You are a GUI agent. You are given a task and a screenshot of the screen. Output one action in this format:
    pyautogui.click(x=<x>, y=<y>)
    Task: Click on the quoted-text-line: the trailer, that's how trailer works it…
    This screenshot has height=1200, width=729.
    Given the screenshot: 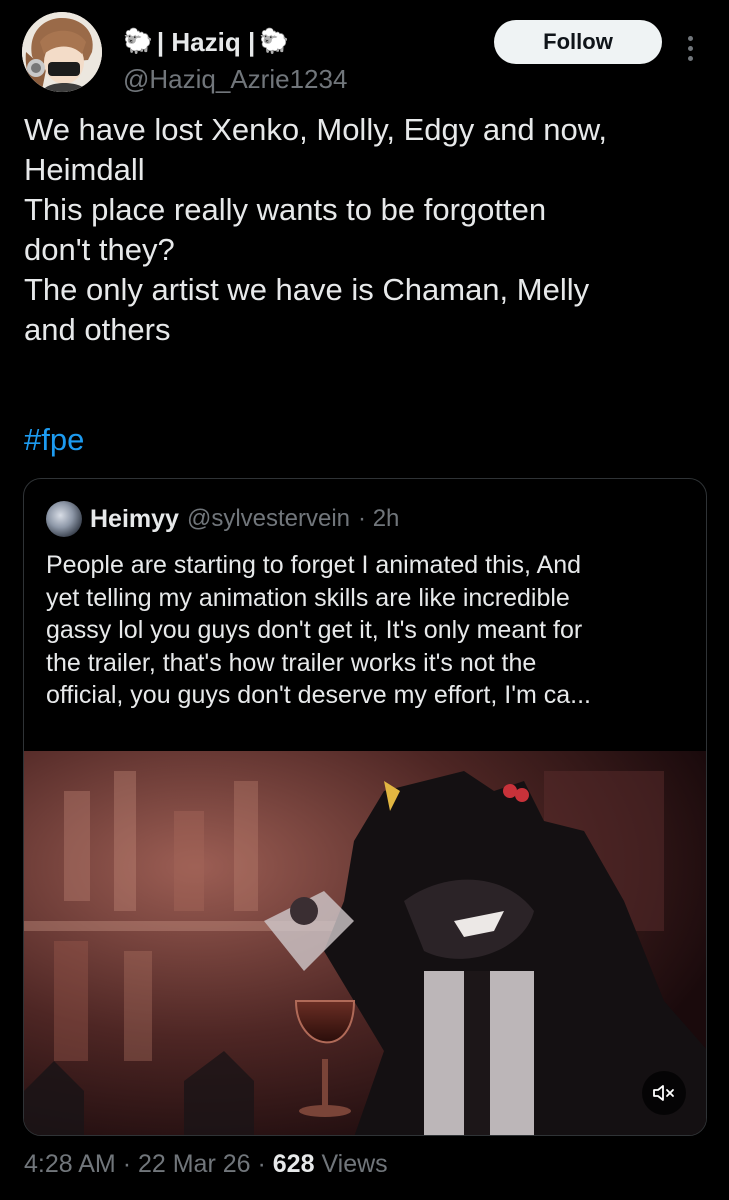 What is the action you would take?
    pyautogui.click(x=291, y=662)
    